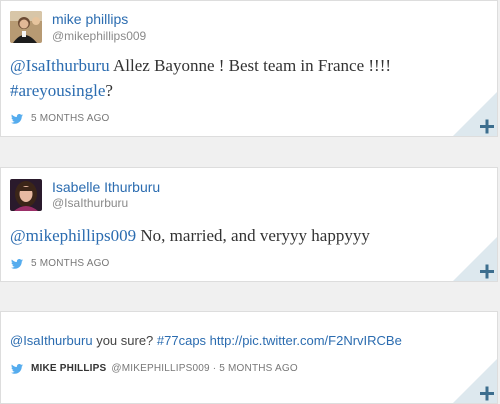  I want to click on tweet-body: Allez Bayonne ! Best team in France !!!!, so click(250, 65).